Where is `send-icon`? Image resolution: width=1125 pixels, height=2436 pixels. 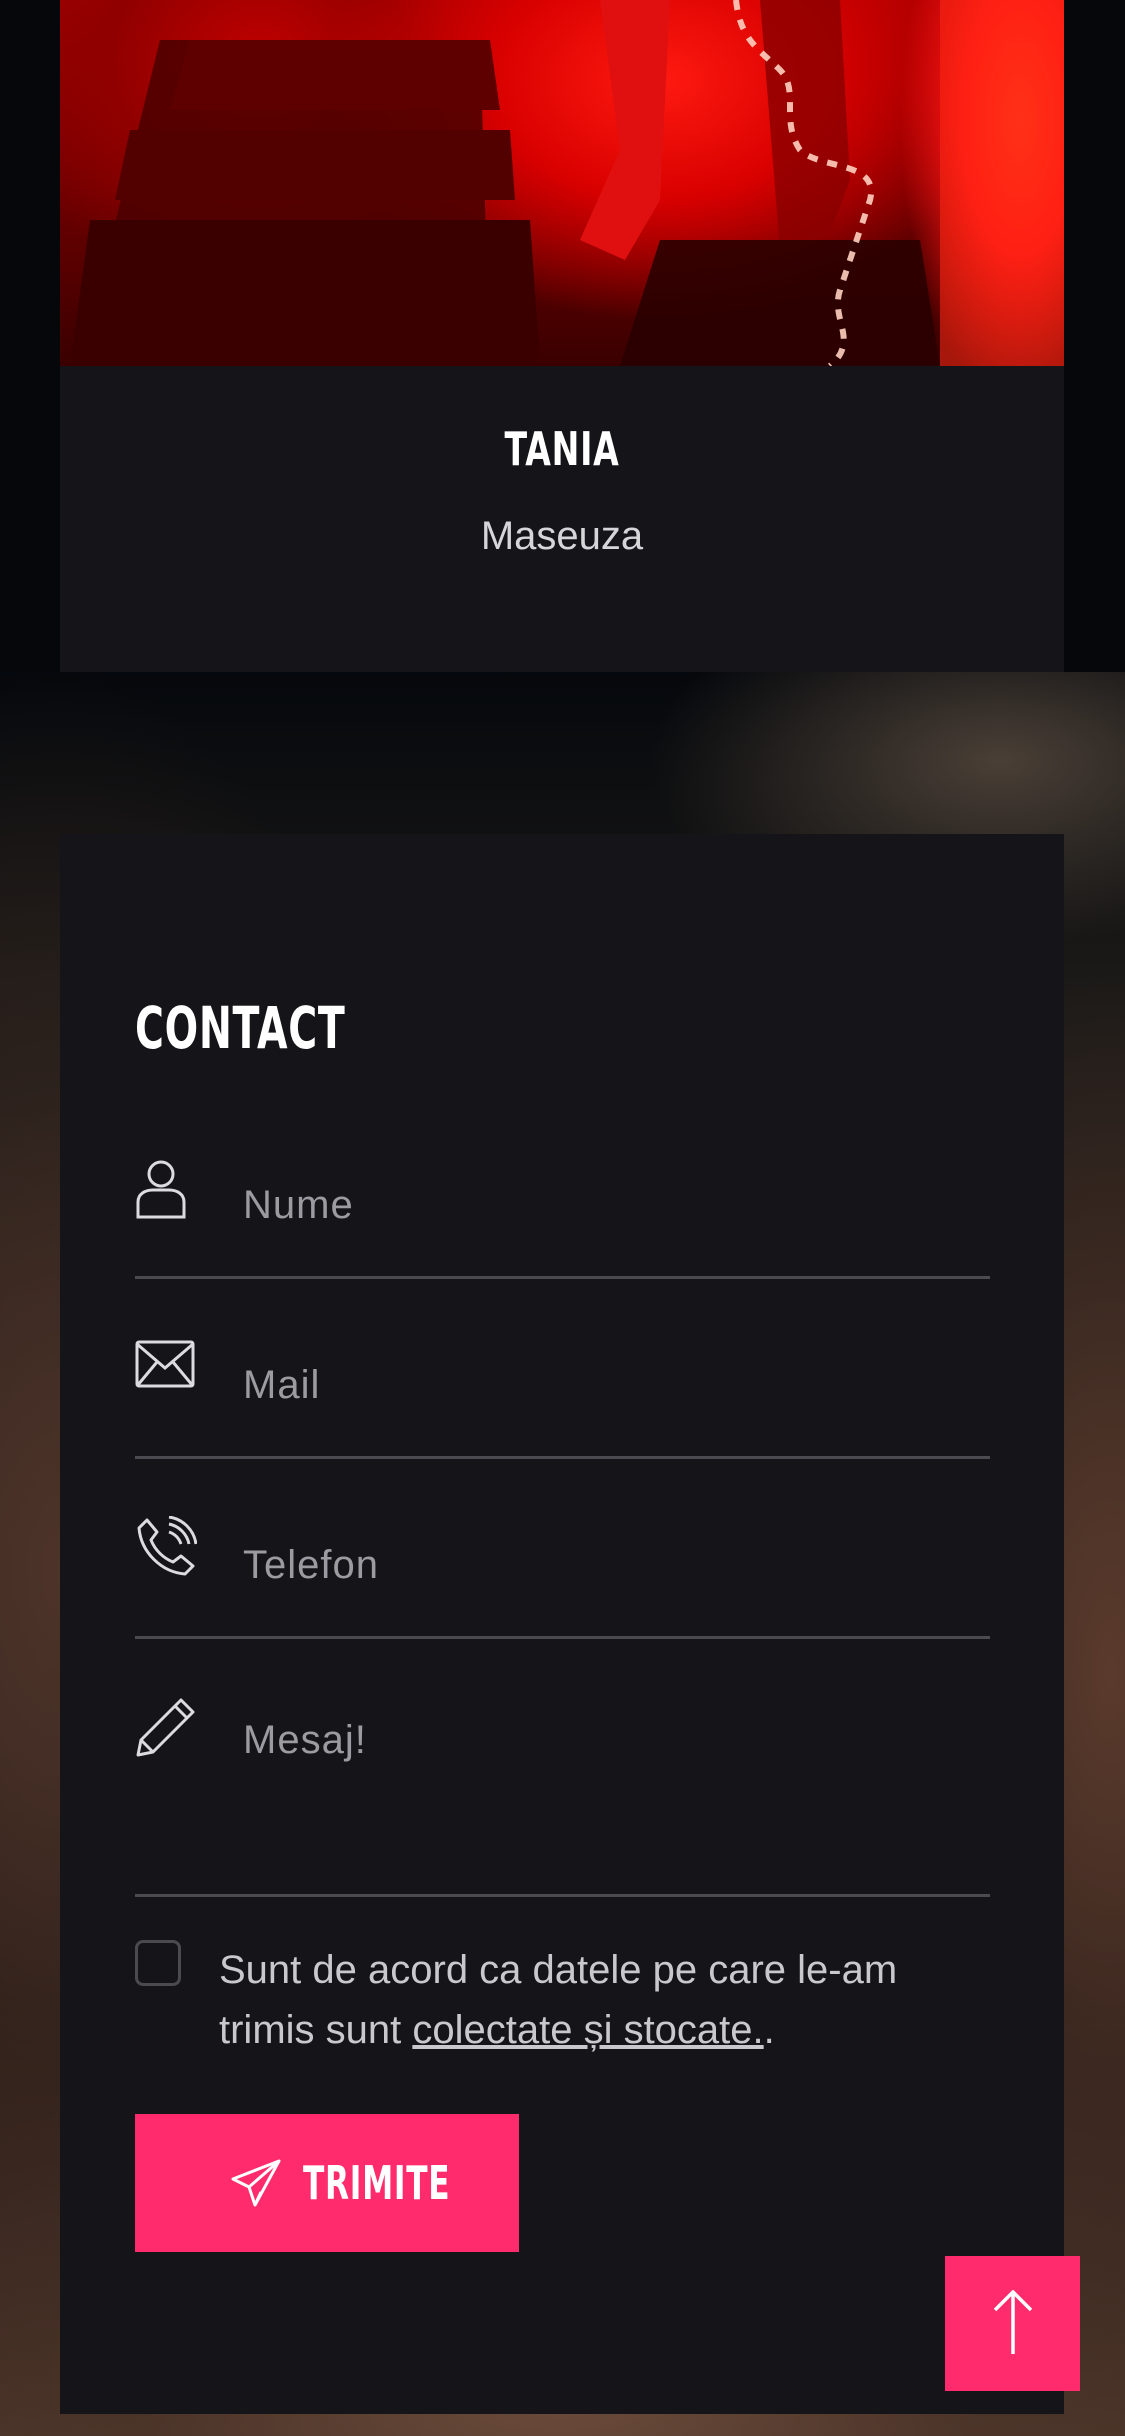 send-icon is located at coordinates (256, 2184).